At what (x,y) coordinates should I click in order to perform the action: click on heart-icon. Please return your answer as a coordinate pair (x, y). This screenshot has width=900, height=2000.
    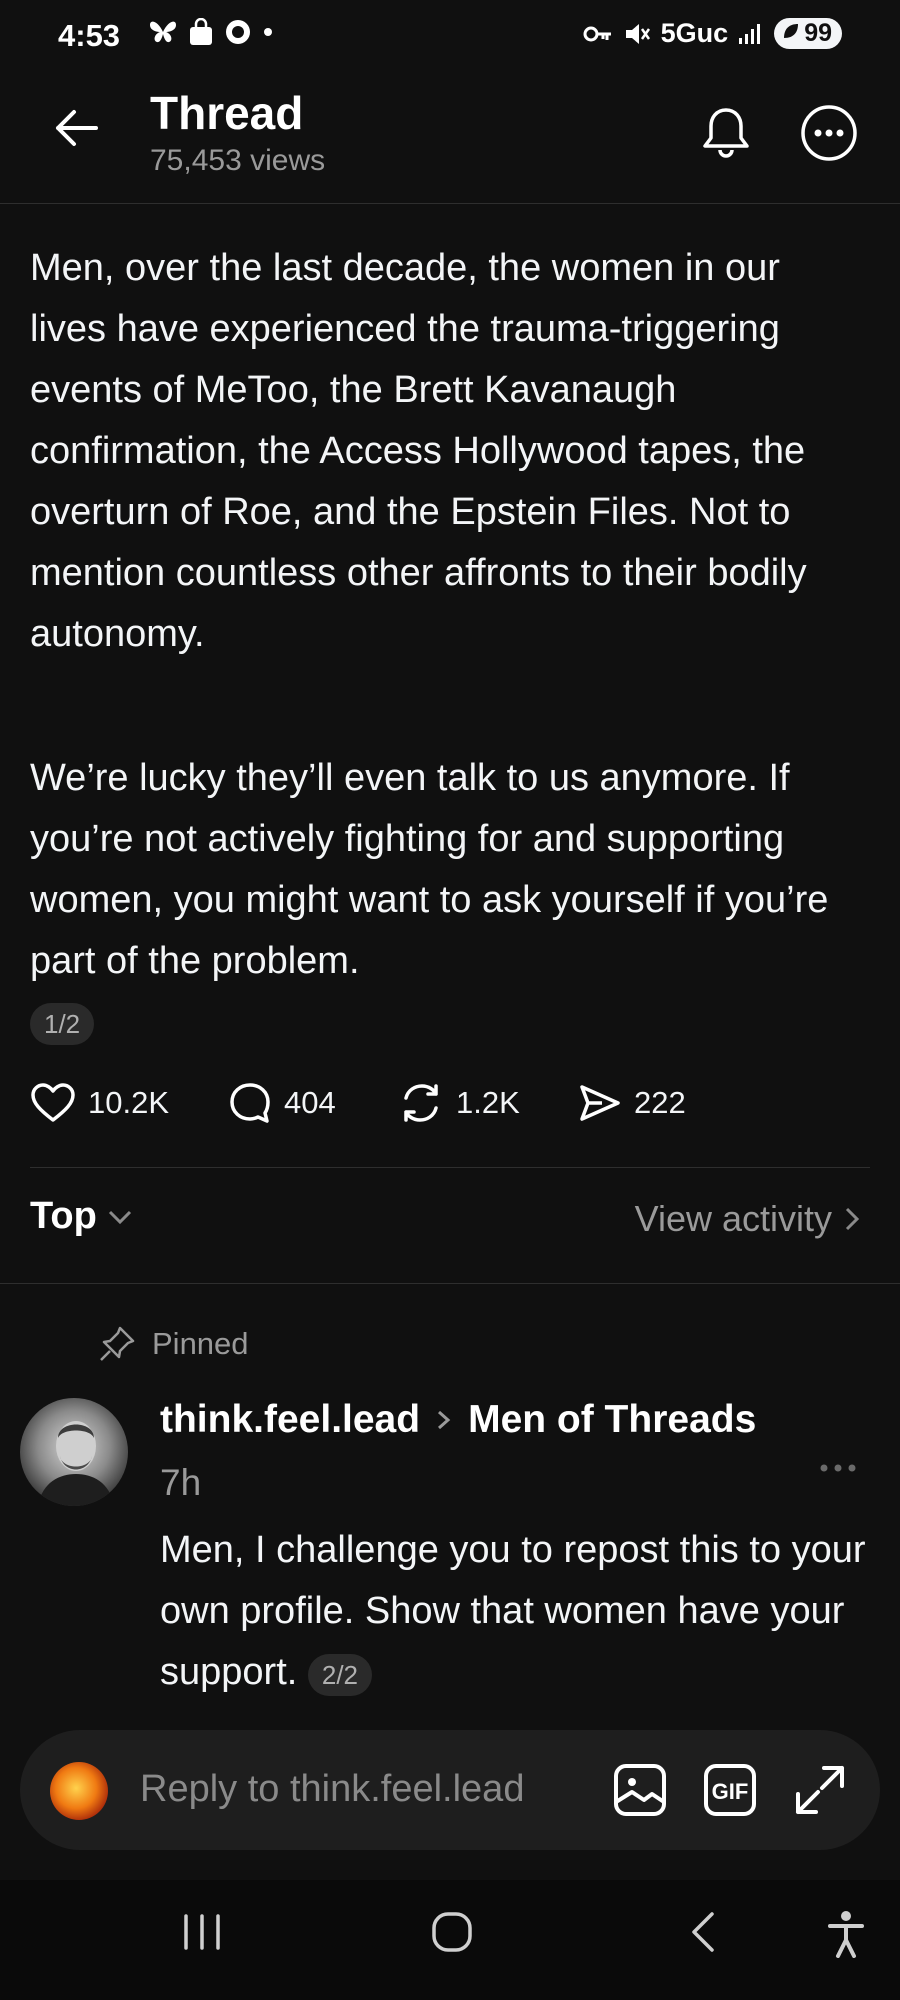
    Looking at the image, I should click on (53, 1102).